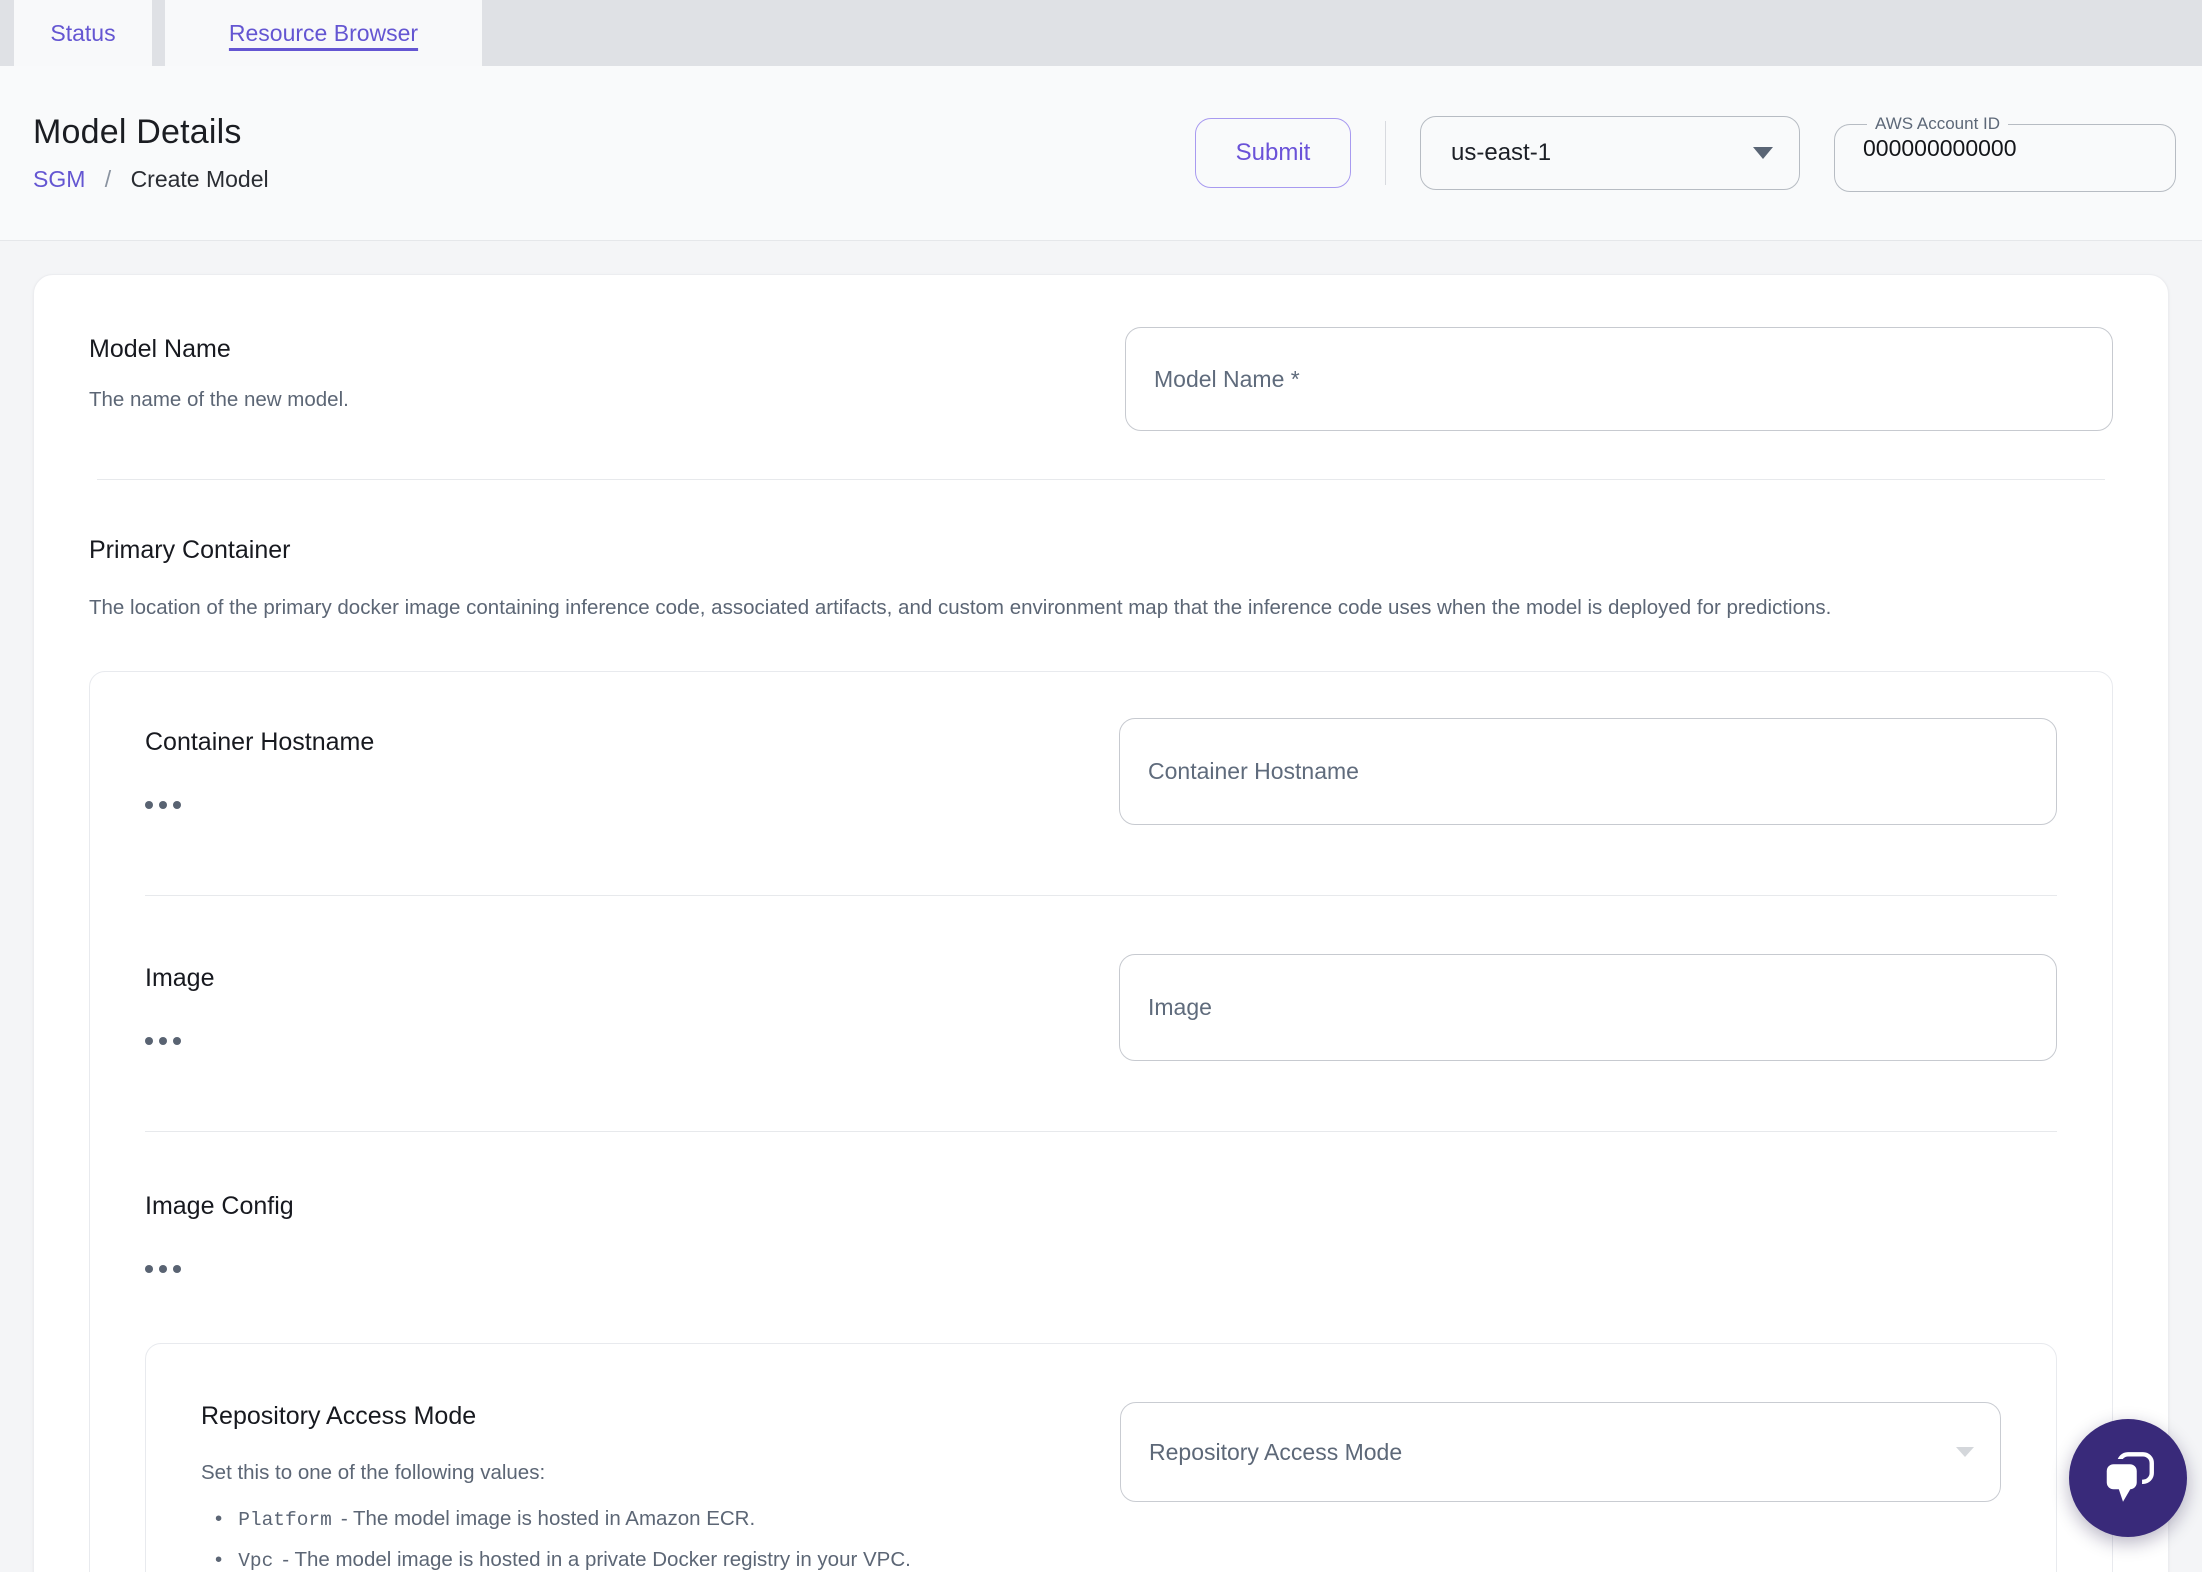  What do you see at coordinates (190, 550) in the screenshot?
I see `primary-container-label: Primary Container` at bounding box center [190, 550].